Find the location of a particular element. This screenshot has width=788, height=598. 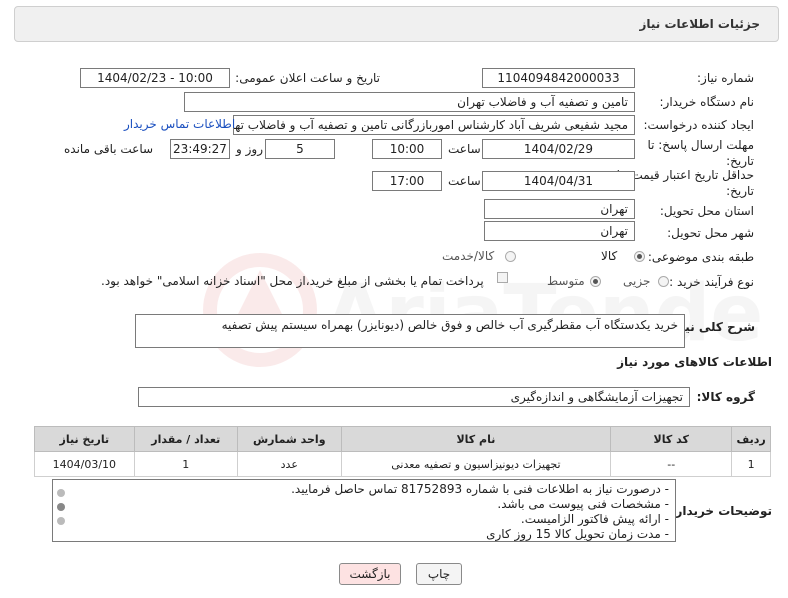

cell-row: 1 is located at coordinates (751, 464).